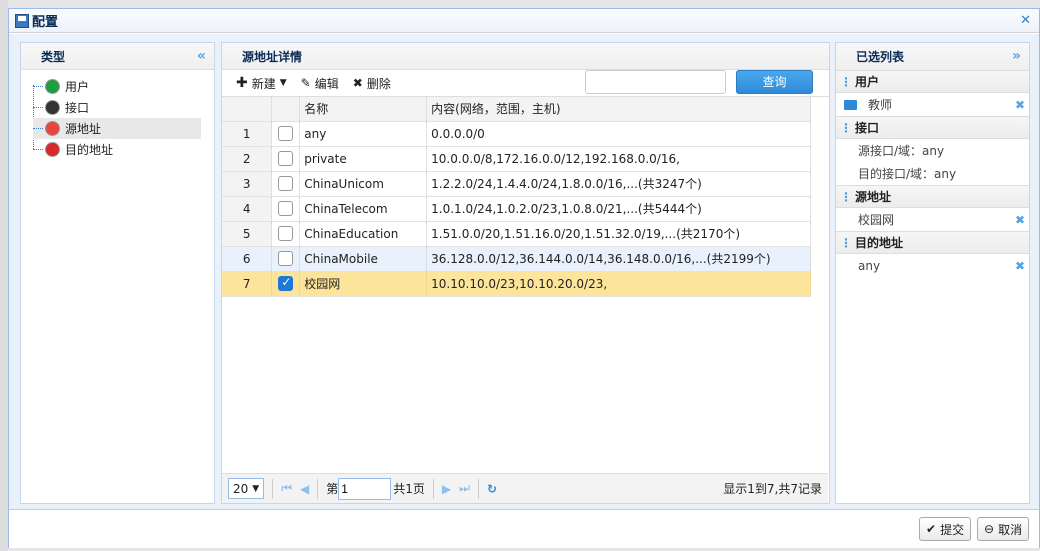  What do you see at coordinates (242, 83) in the screenshot?
I see `plus-icon: ✚` at bounding box center [242, 83].